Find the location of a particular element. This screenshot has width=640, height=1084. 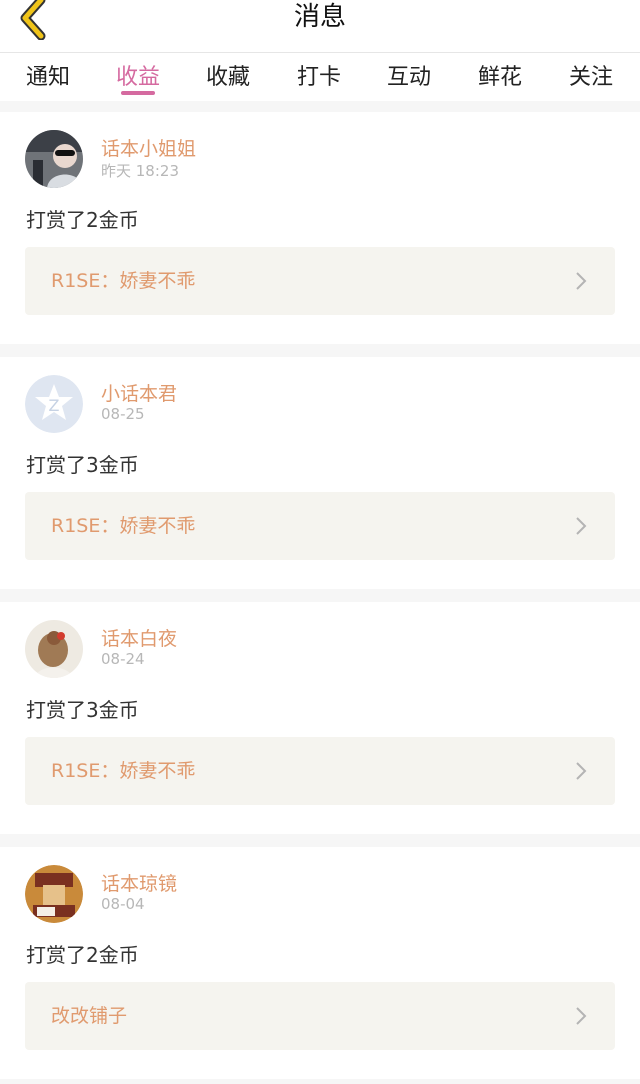

timestamp: 08-25 is located at coordinates (123, 414).